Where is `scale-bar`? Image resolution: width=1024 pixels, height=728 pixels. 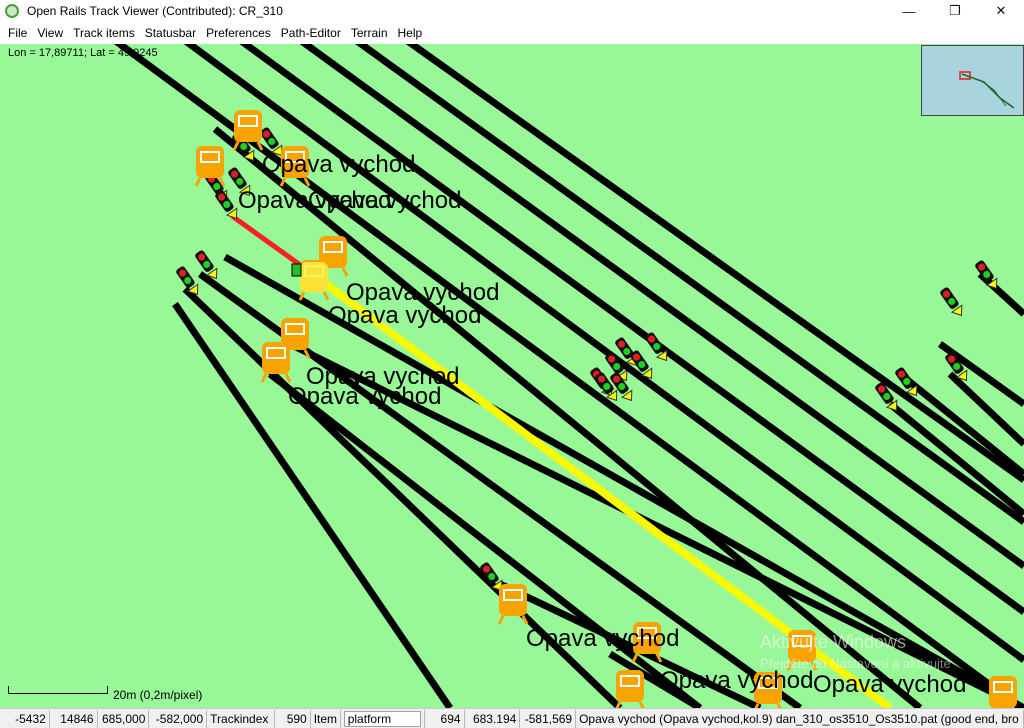
scale-bar is located at coordinates (58, 690).